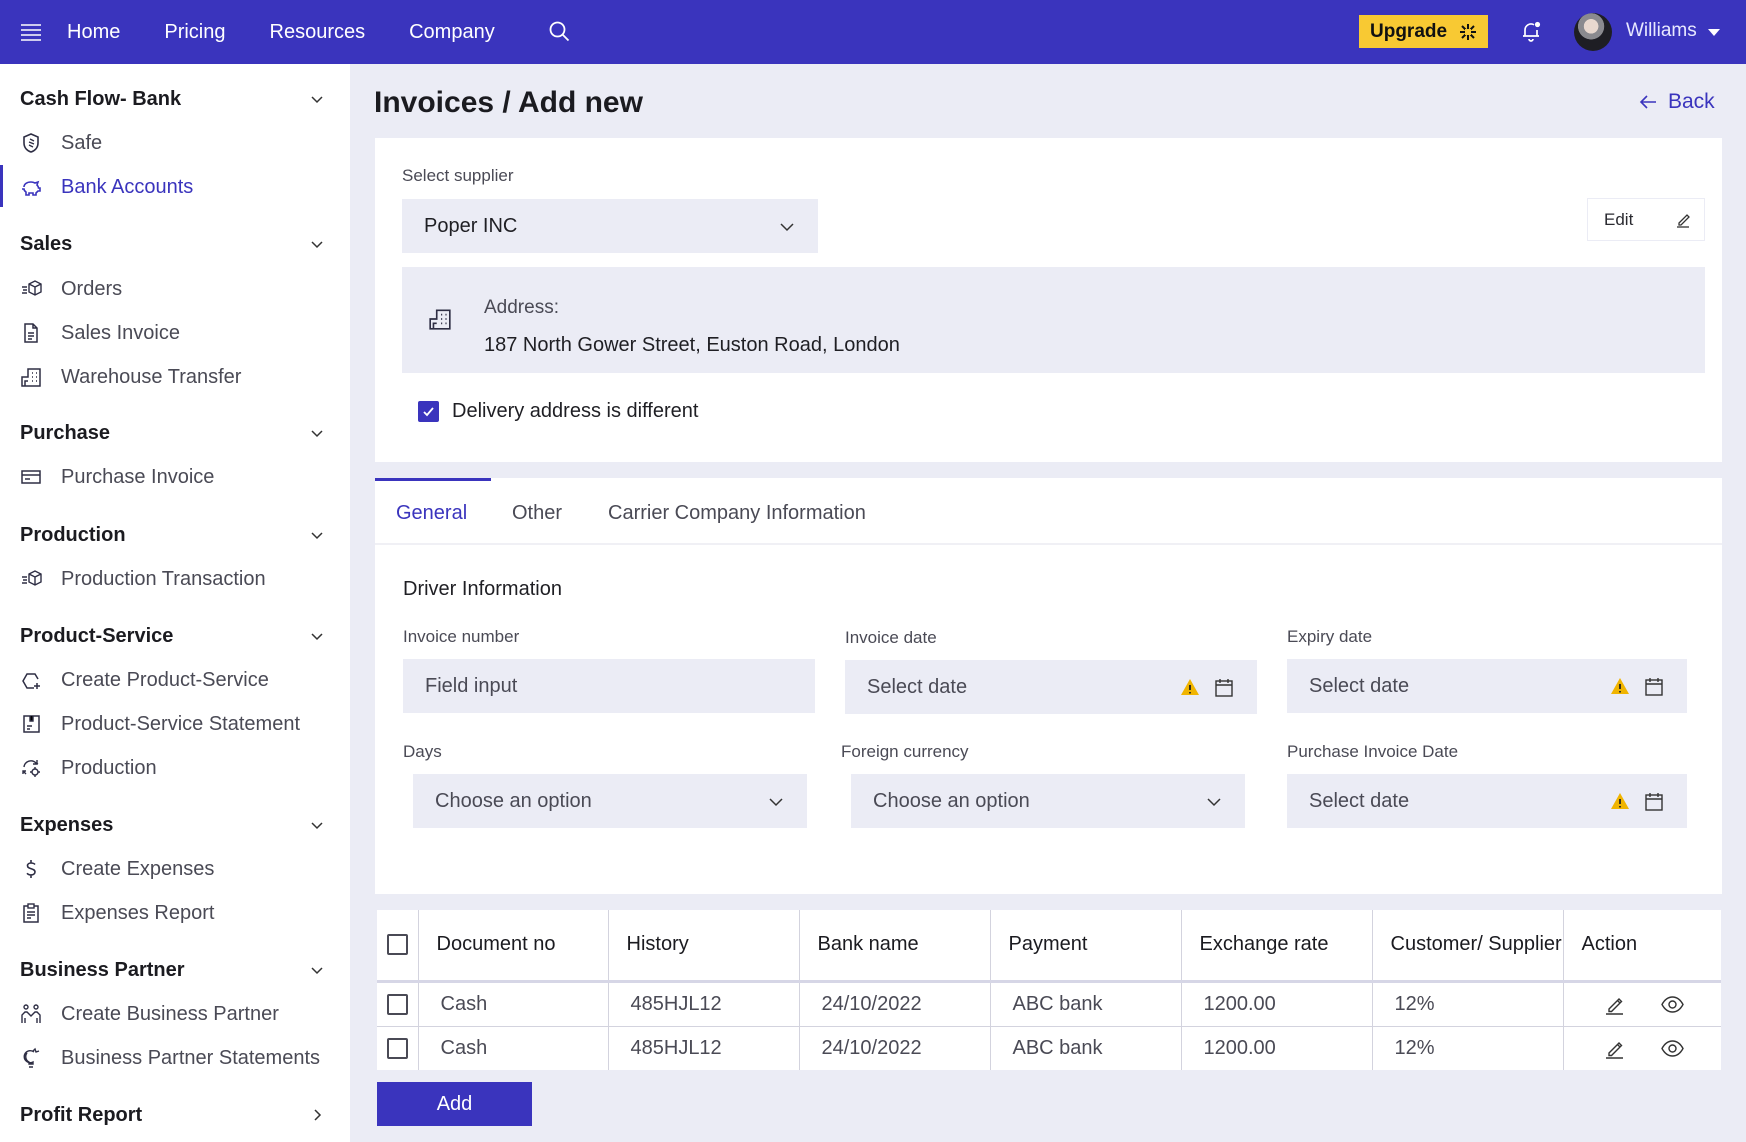  What do you see at coordinates (1593, 32) in the screenshot?
I see `user-avatar` at bounding box center [1593, 32].